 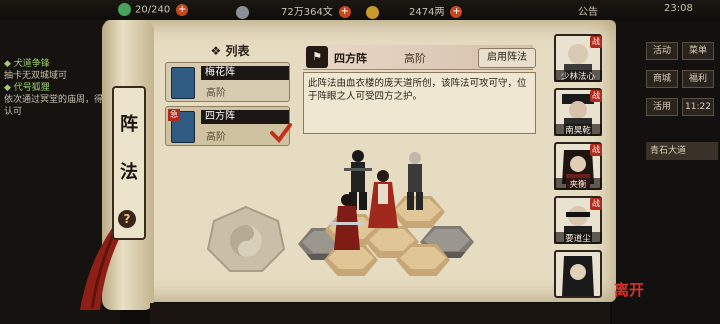 I want to click on character-portrait, so click(x=578, y=276).